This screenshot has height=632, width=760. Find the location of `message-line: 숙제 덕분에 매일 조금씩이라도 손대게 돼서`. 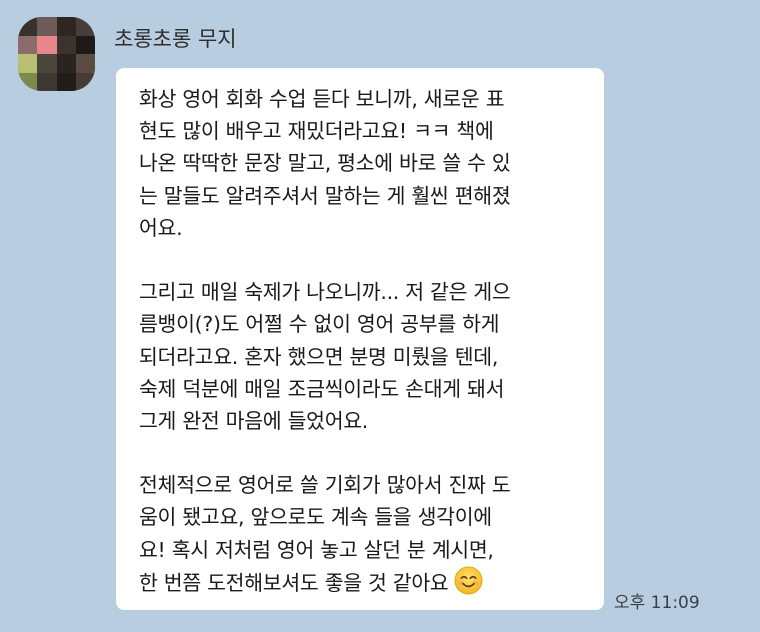

message-line: 숙제 덕분에 매일 조금씩이라도 손대게 돼서 is located at coordinates (322, 388).